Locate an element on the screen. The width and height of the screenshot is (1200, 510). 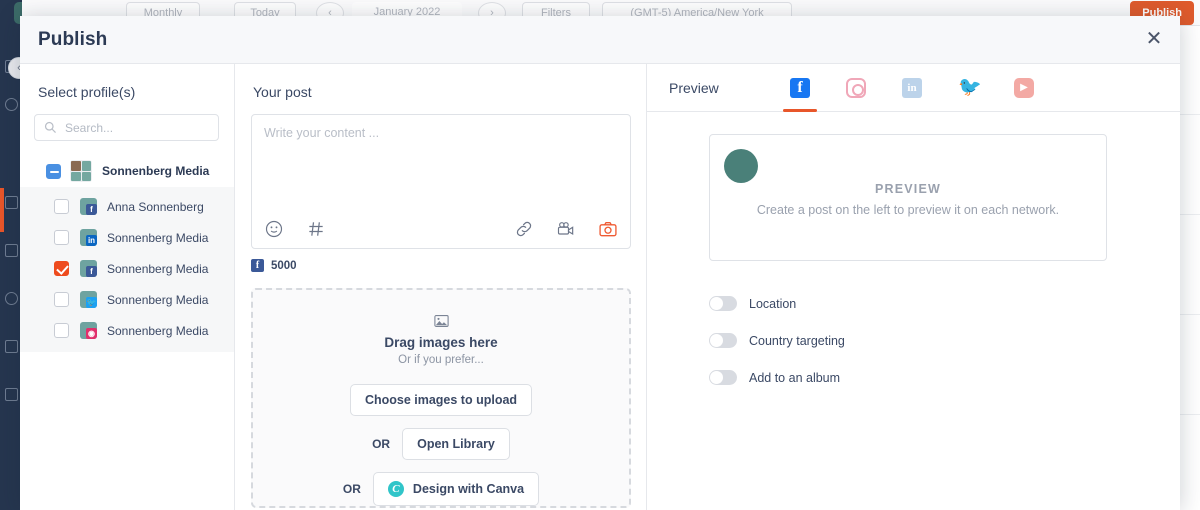
choose-images-button: Choose images to upload is located at coordinates (441, 400).